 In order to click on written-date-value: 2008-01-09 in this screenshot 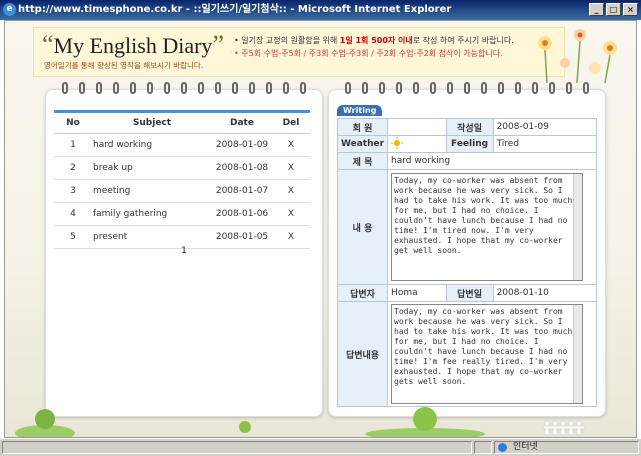, I will do `click(545, 127)`.